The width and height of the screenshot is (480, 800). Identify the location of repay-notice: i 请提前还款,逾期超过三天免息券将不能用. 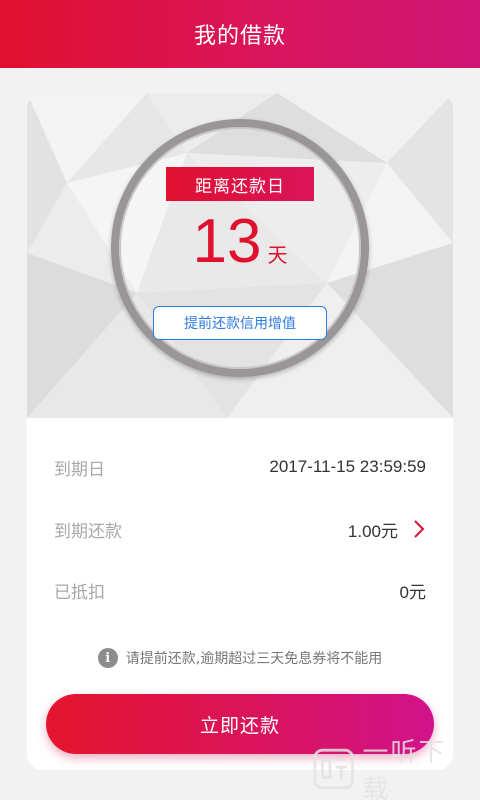
(240, 658).